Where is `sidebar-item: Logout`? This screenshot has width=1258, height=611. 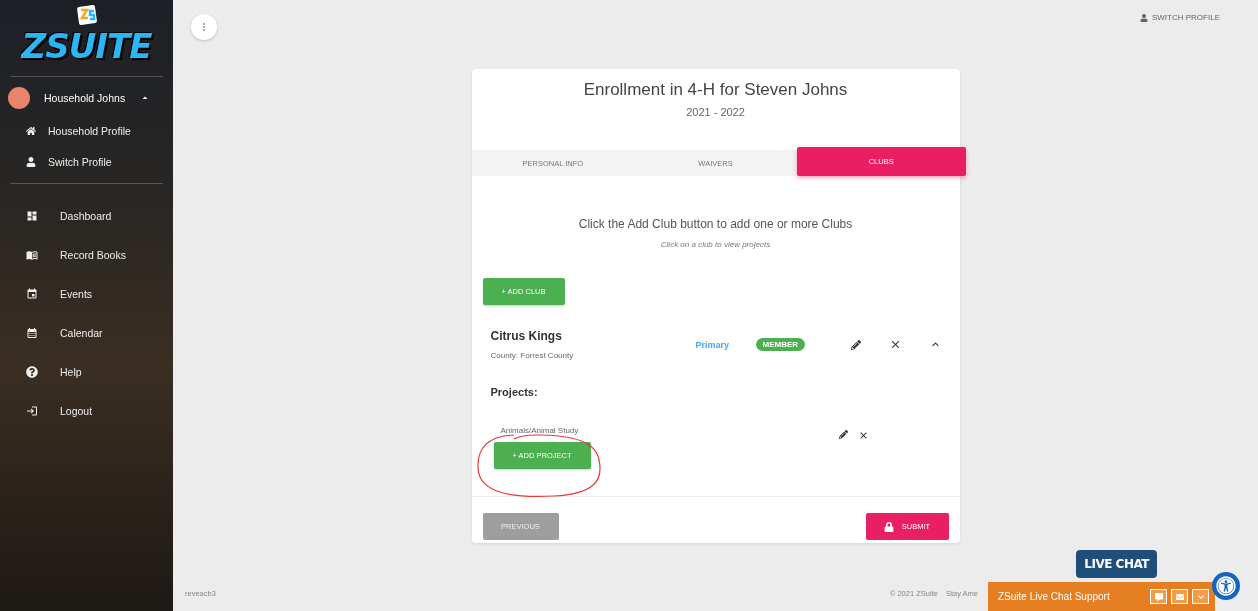
sidebar-item: Logout is located at coordinates (86, 410).